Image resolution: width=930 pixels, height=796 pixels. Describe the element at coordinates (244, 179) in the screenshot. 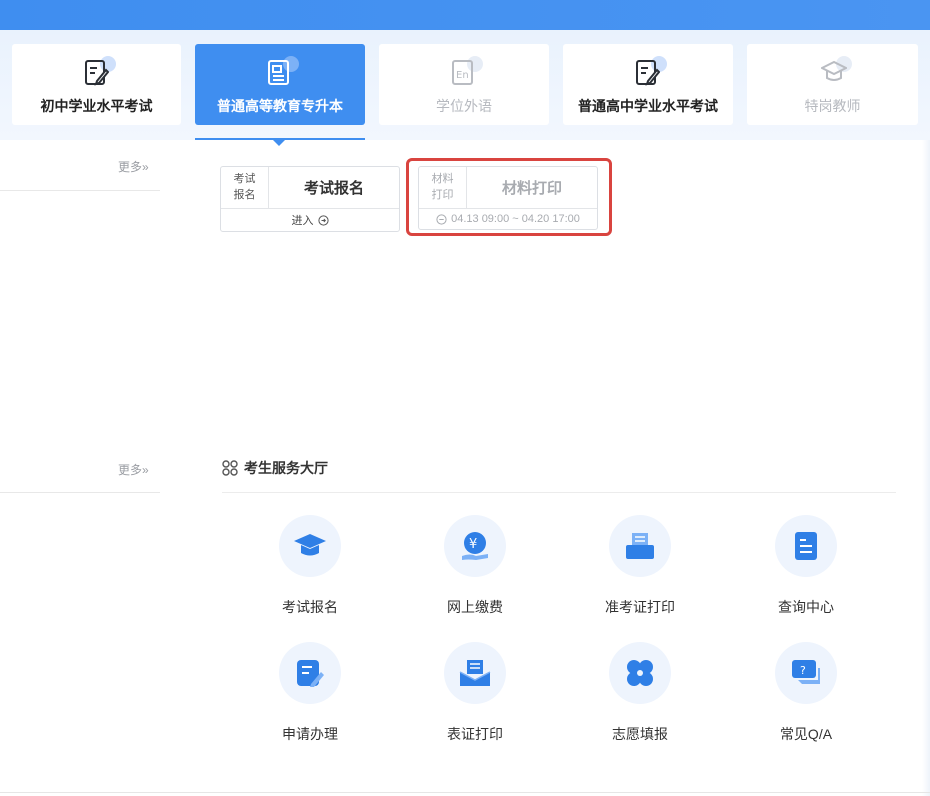

I see `side-line-1: 考试` at that location.